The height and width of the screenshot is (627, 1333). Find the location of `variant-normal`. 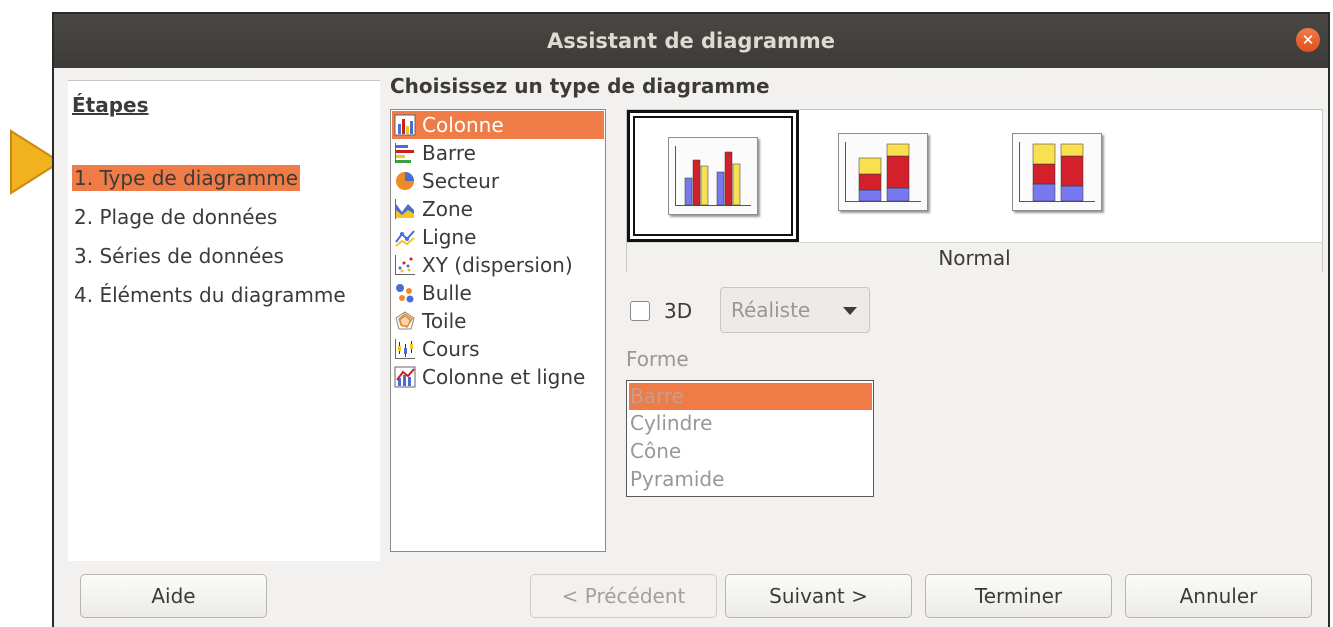

variant-normal is located at coordinates (713, 176).